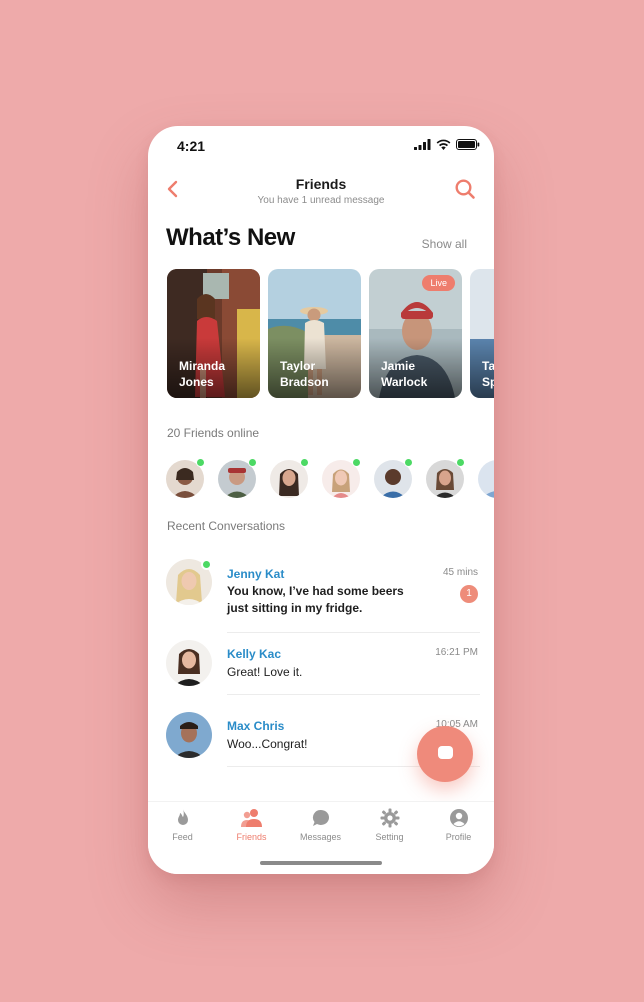 This screenshot has width=644, height=1002. What do you see at coordinates (460, 572) in the screenshot?
I see `conversation-time: 45 mins` at bounding box center [460, 572].